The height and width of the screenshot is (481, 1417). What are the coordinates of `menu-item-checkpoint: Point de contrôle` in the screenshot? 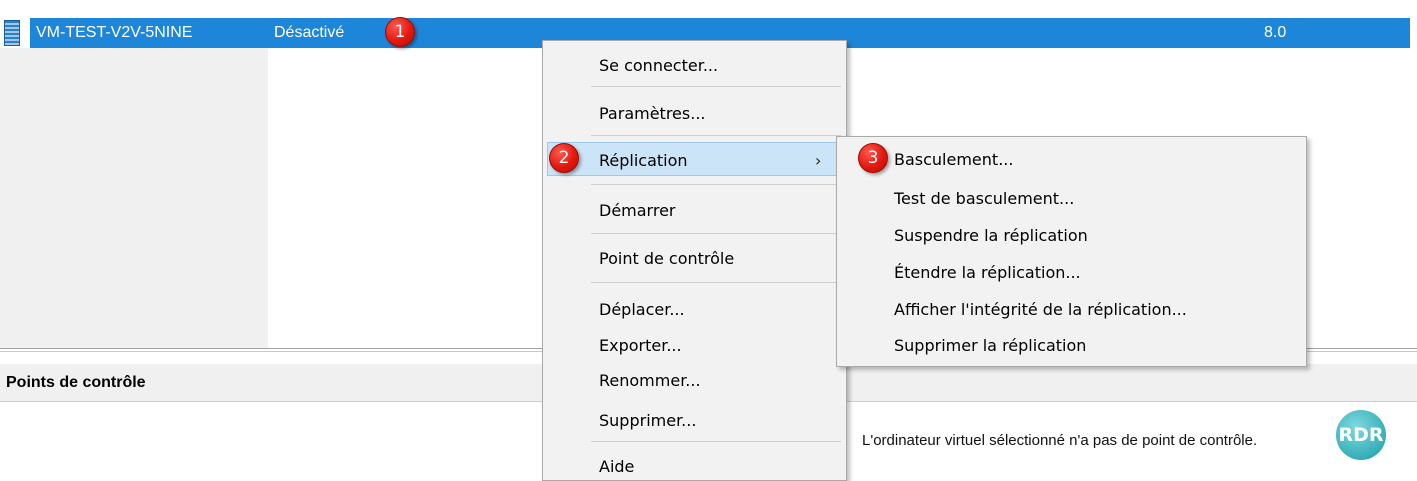 It's located at (666, 258).